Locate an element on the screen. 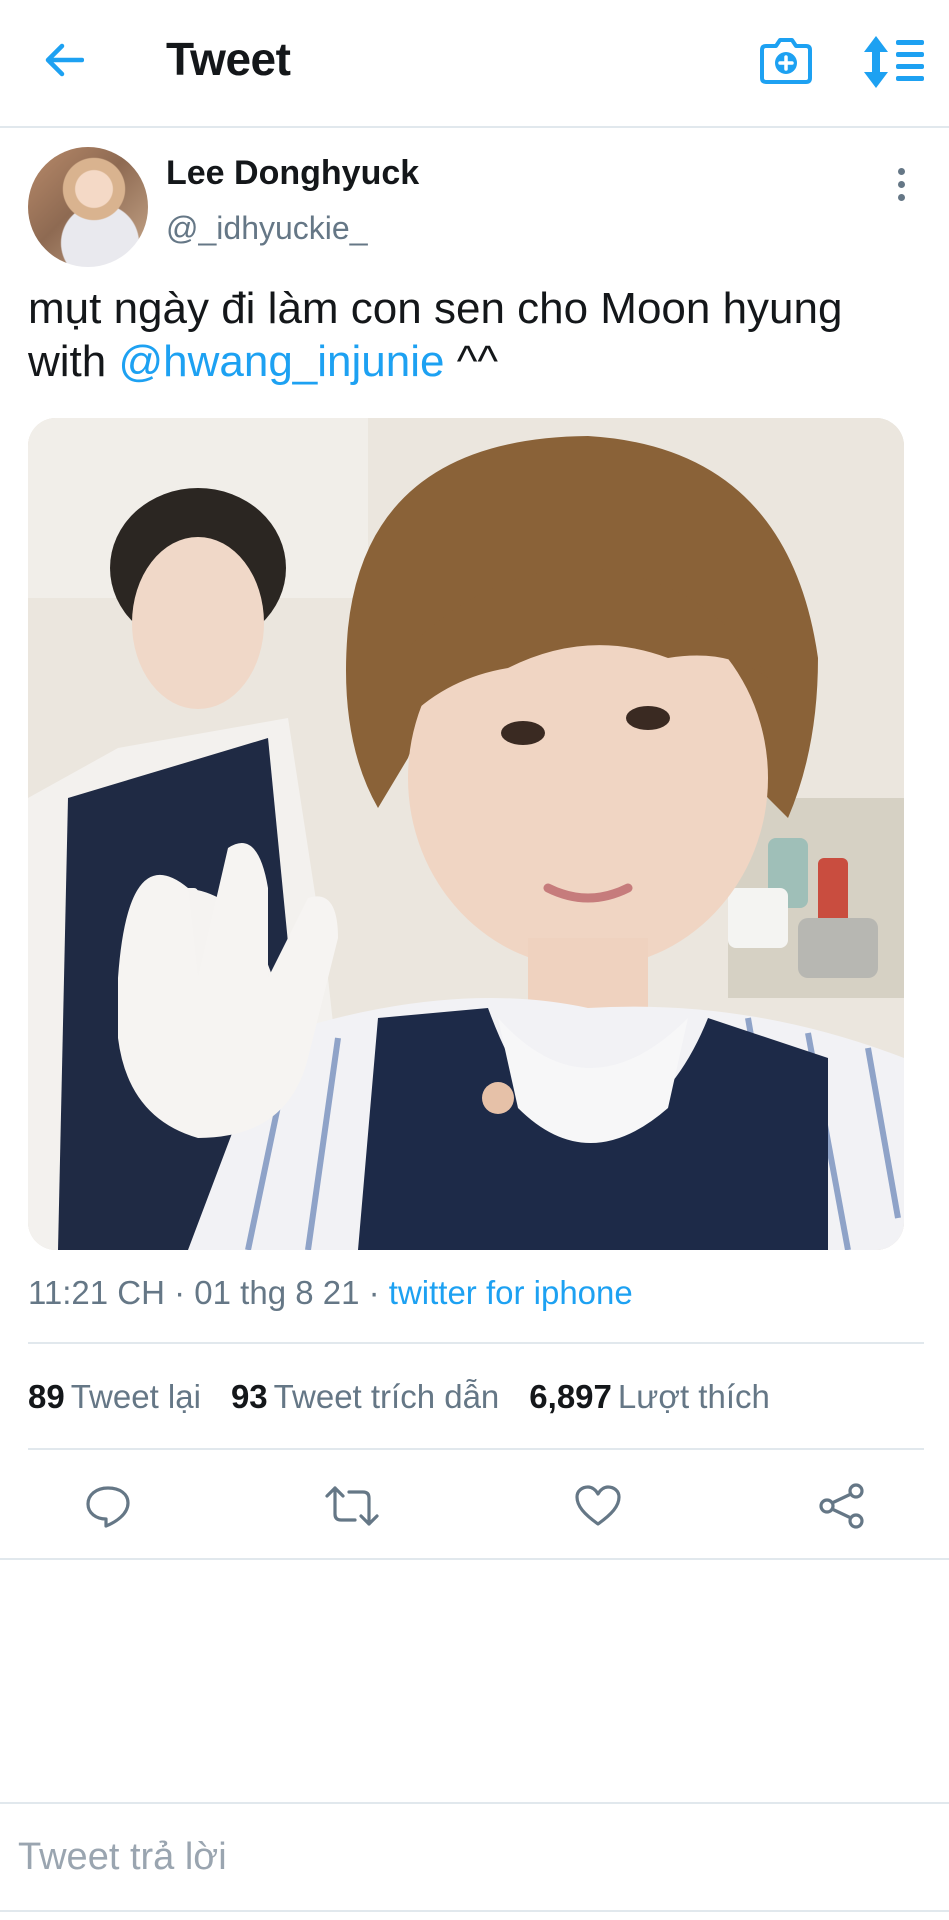 The height and width of the screenshot is (1920, 949). app-header: Tweet is located at coordinates (474, 64).